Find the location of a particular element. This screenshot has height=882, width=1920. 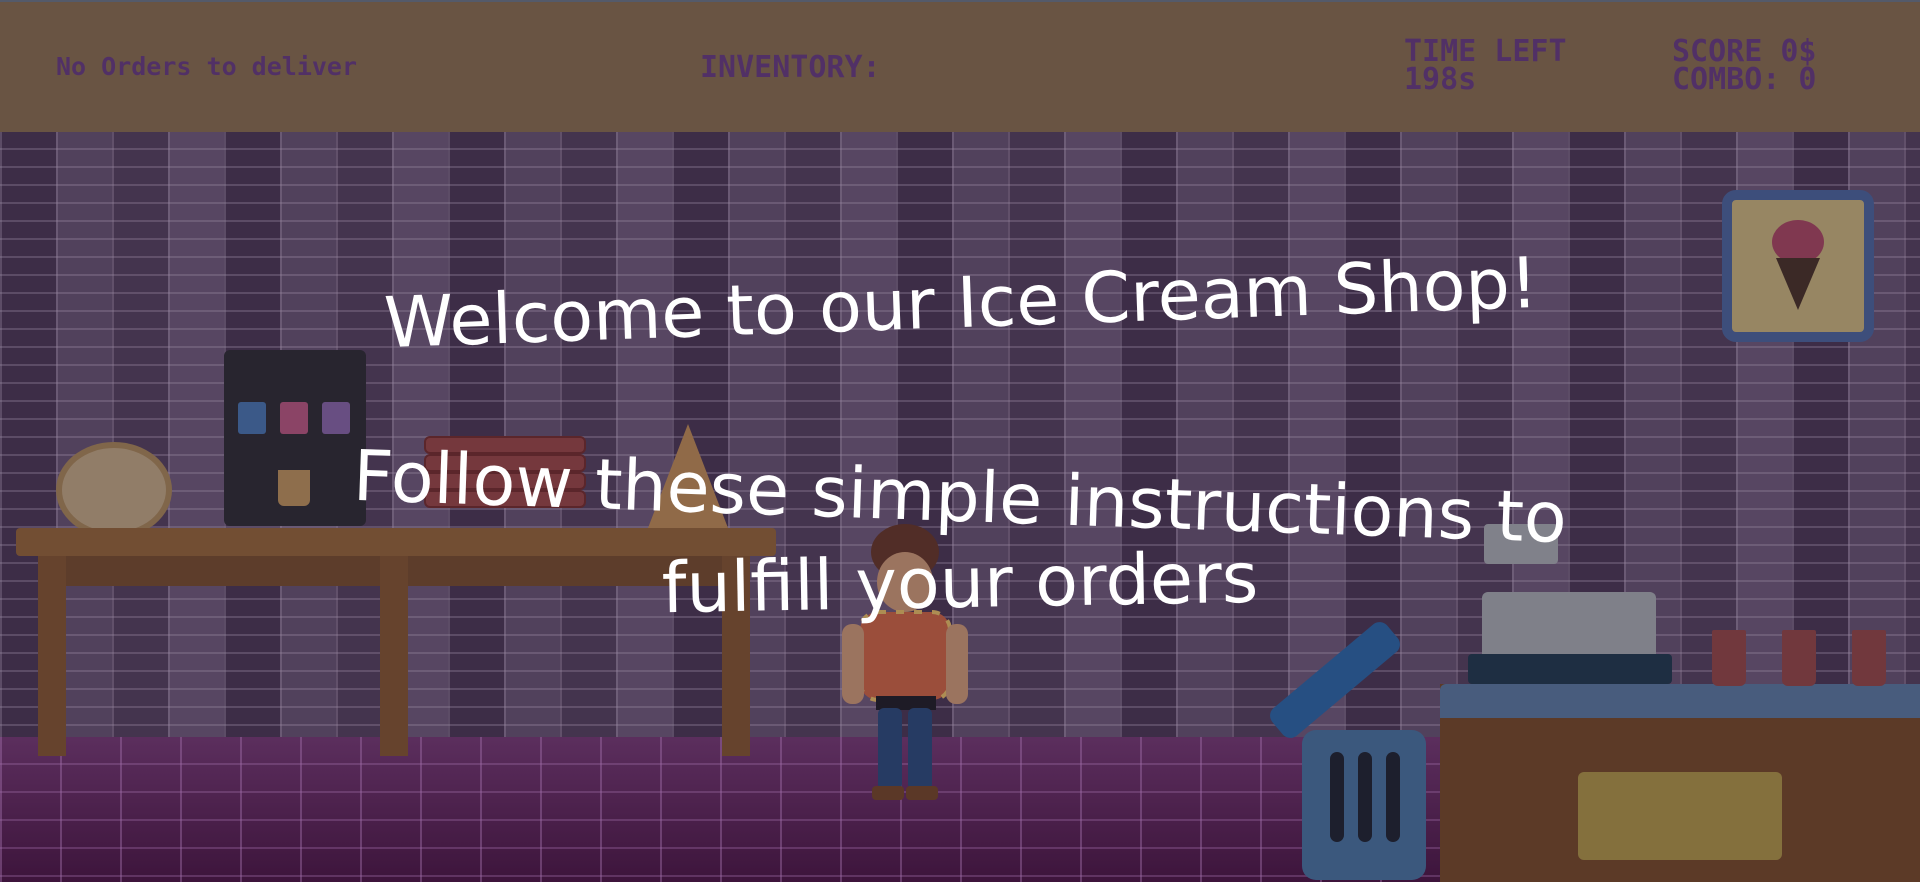

welcome-message: Welcome to our Ice Cream Shop! is located at coordinates (961, 303).